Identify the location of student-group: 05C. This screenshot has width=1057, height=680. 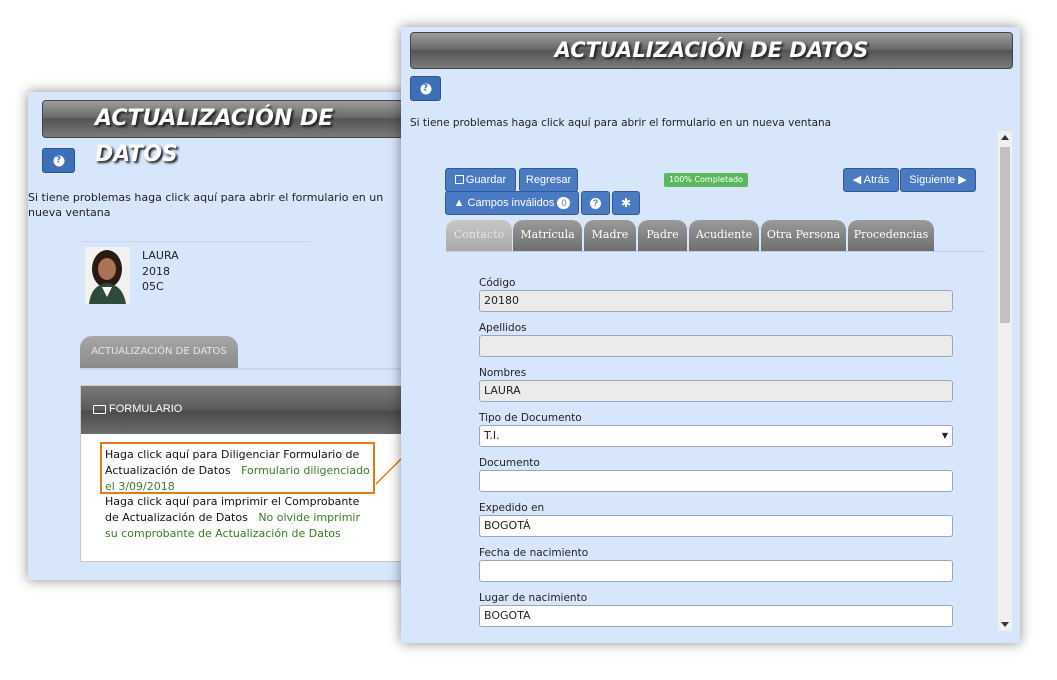
(153, 286).